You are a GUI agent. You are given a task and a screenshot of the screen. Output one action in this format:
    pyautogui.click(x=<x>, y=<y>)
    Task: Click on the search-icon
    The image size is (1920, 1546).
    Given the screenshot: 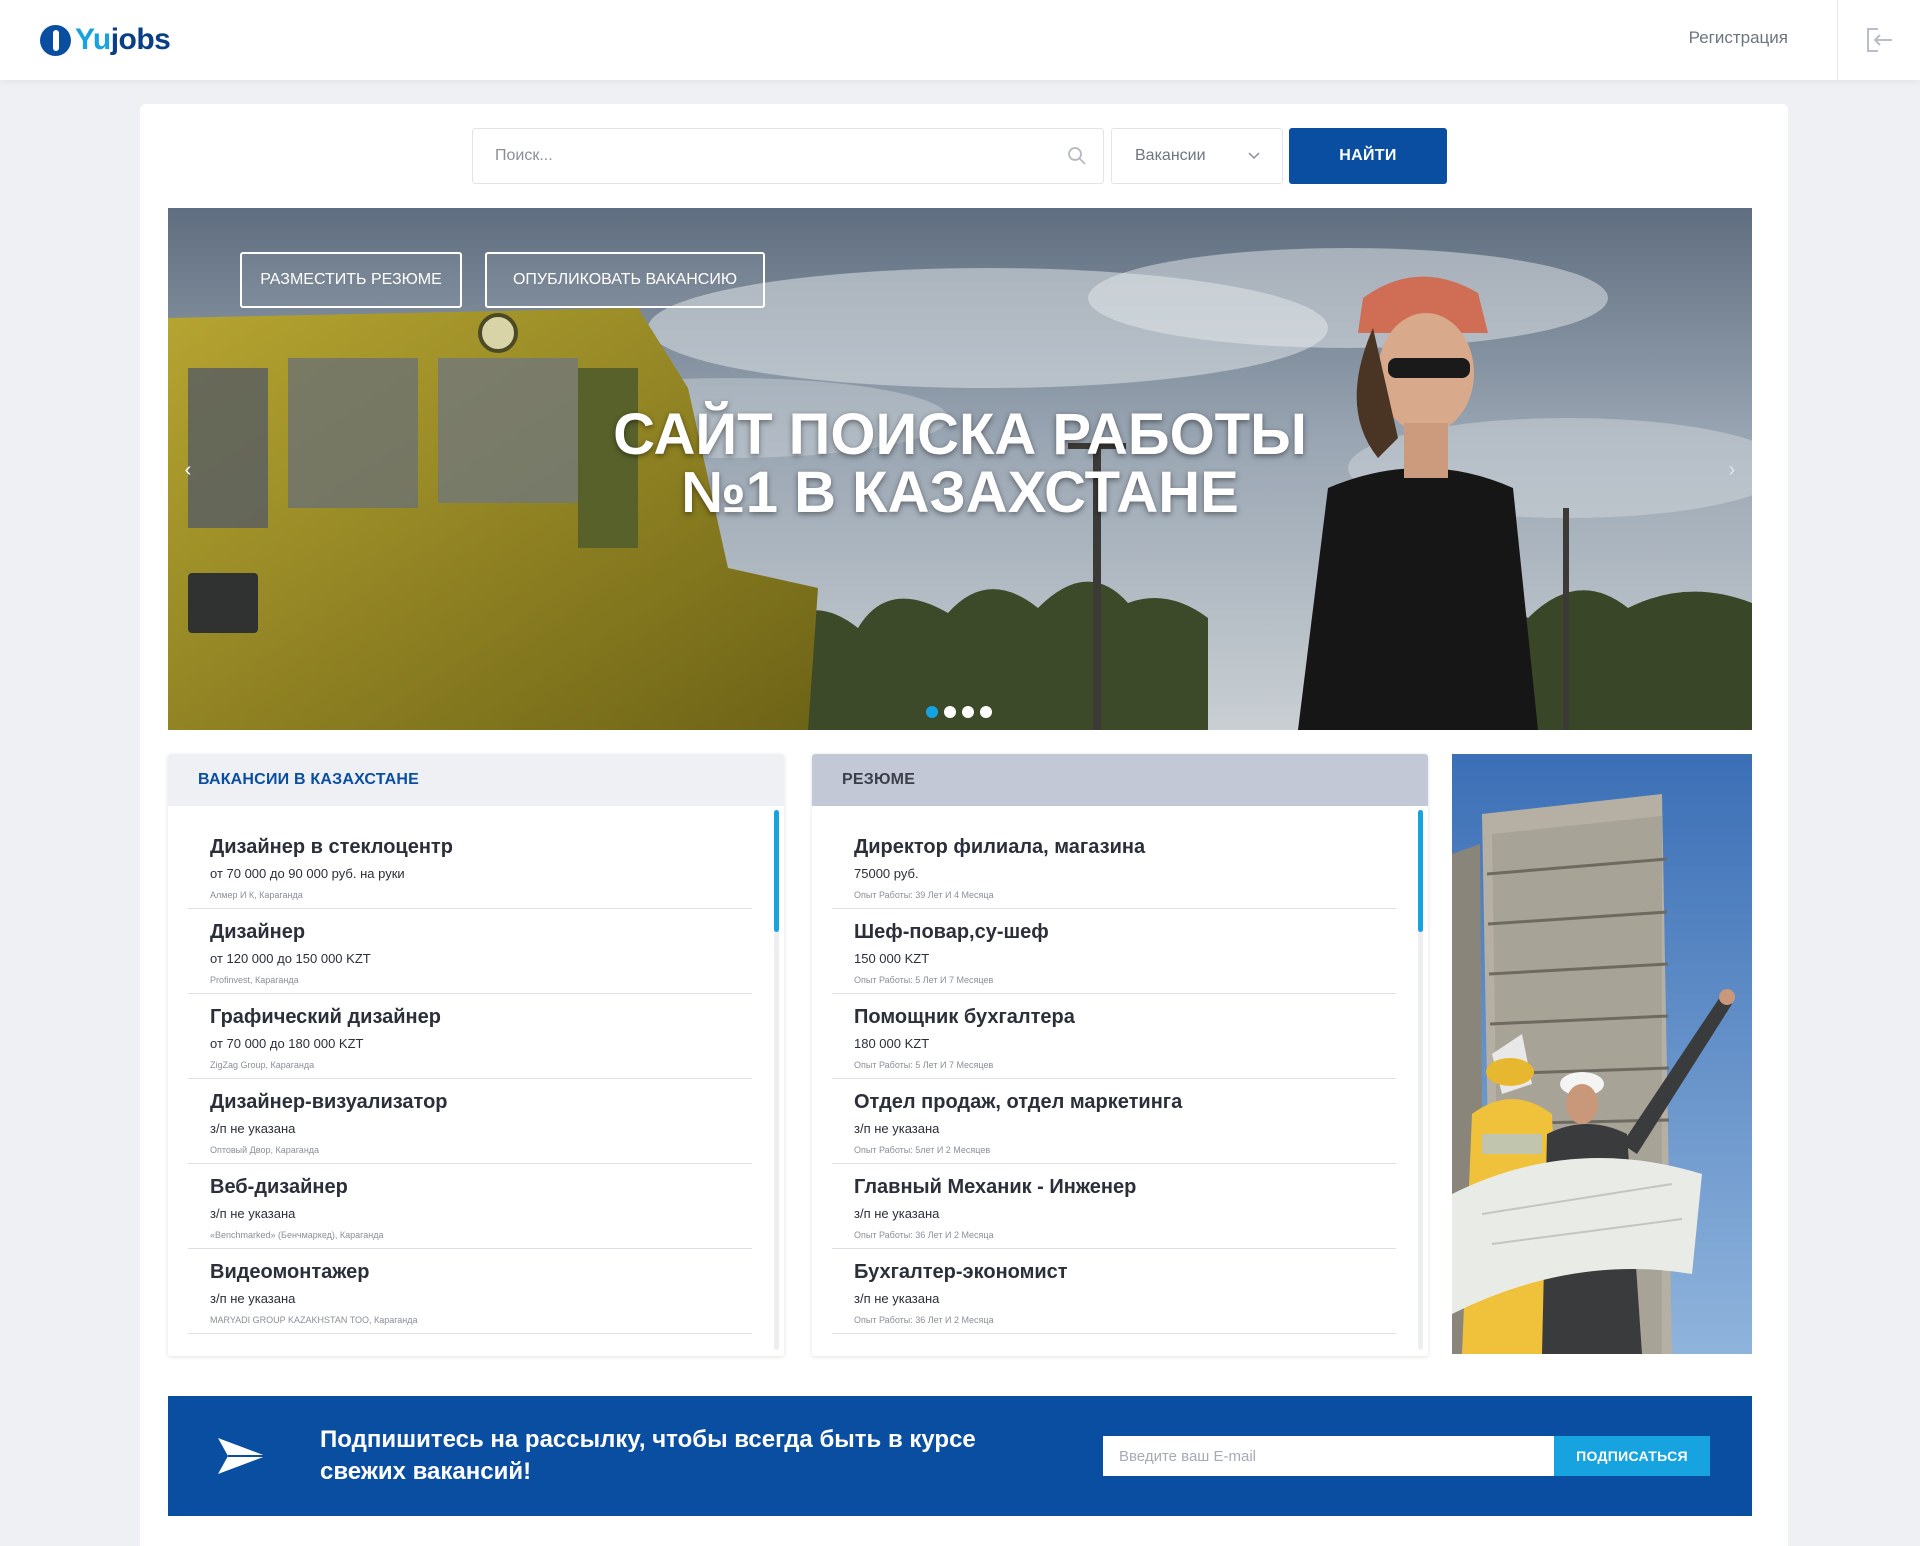 What is the action you would take?
    pyautogui.click(x=1077, y=156)
    